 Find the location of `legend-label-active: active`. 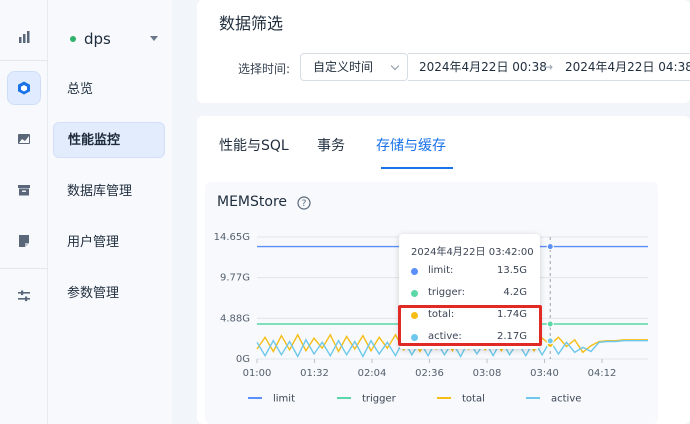

legend-label-active: active is located at coordinates (566, 399).